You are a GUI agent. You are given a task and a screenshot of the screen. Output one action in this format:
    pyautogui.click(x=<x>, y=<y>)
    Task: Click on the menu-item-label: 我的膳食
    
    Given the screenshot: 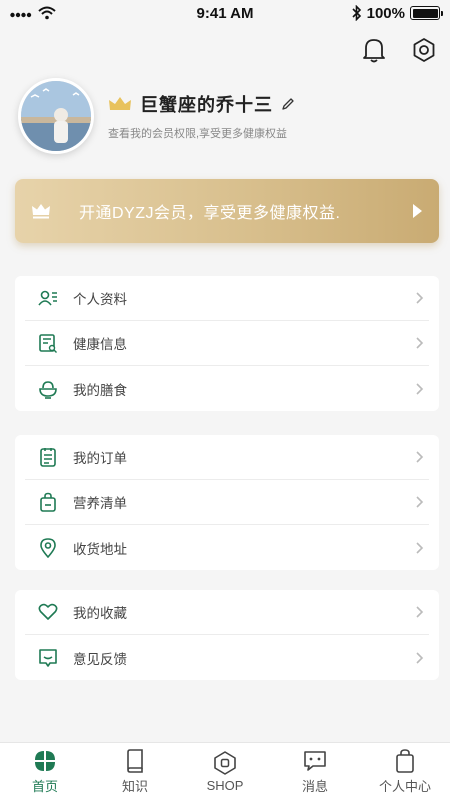 What is the action you would take?
    pyautogui.click(x=100, y=390)
    